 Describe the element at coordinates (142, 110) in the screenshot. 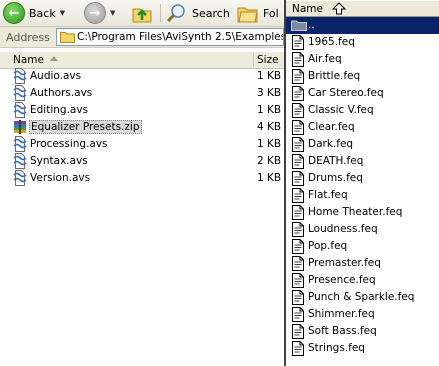

I see `file-row: Editing.avs 1 KB` at that location.